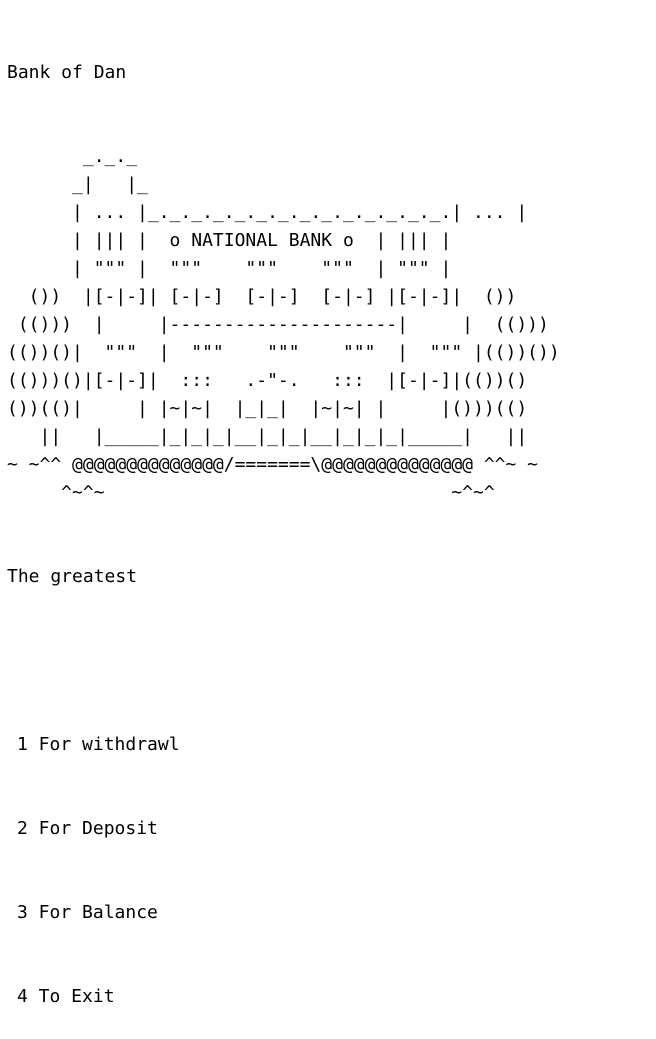 The height and width of the screenshot is (1039, 656). I want to click on menu-option-exit: 4 To Exit, so click(66, 996).